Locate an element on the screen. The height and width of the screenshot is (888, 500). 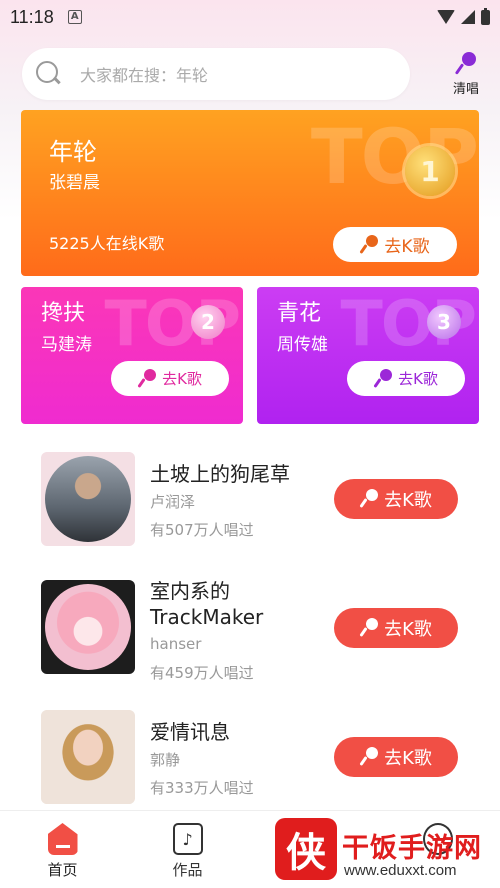
acapella-button: 清唱 is located at coordinates (466, 74).